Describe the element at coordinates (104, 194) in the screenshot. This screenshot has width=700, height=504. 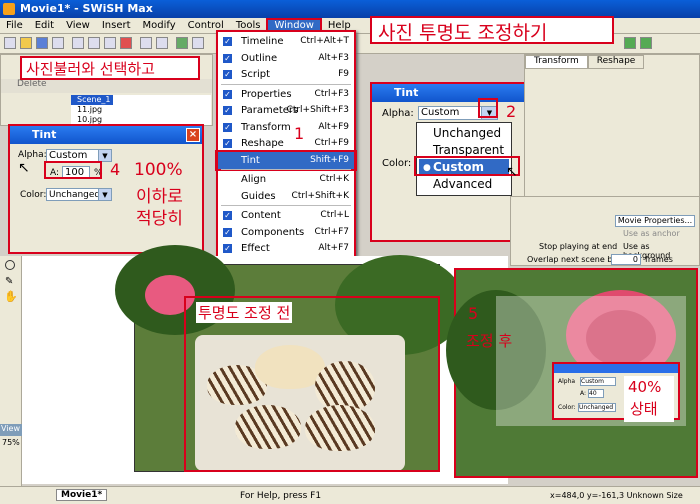
I see `chevron-down-icon: ▼` at that location.